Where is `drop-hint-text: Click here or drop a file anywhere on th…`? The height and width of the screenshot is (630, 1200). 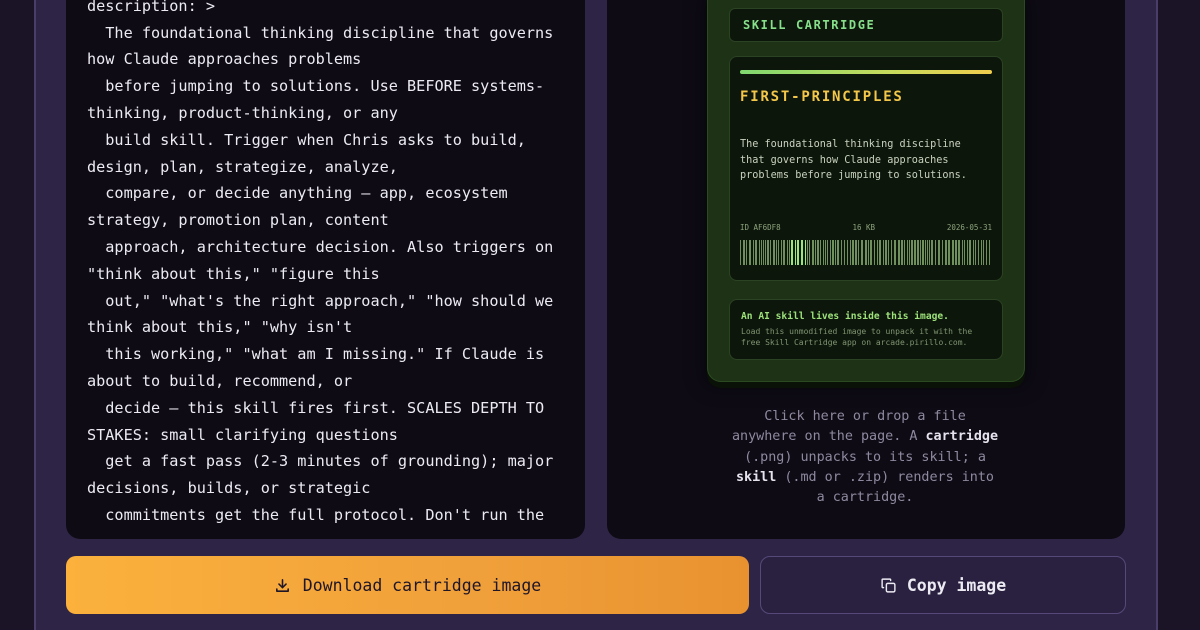 drop-hint-text: Click here or drop a file anywhere on th… is located at coordinates (865, 457).